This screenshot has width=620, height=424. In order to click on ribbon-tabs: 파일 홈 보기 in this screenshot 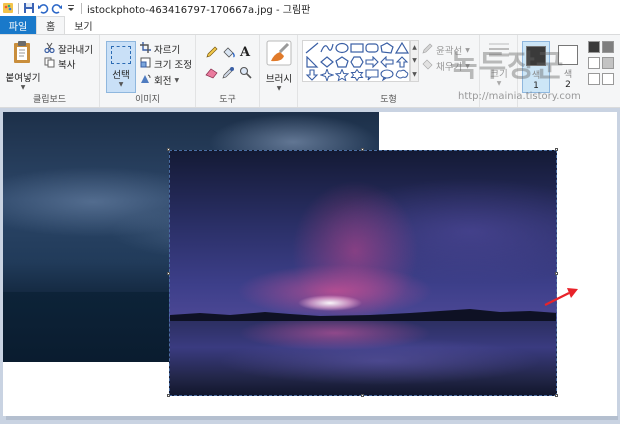, I will do `click(310, 25)`.